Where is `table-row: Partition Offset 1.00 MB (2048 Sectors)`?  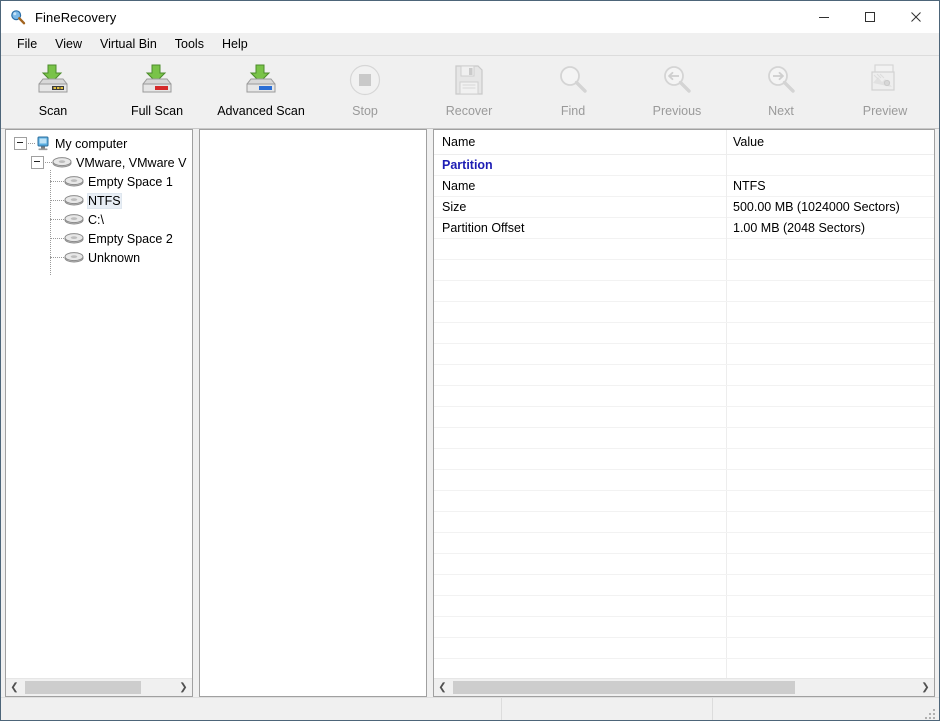 table-row: Partition Offset 1.00 MB (2048 Sectors) is located at coordinates (684, 228).